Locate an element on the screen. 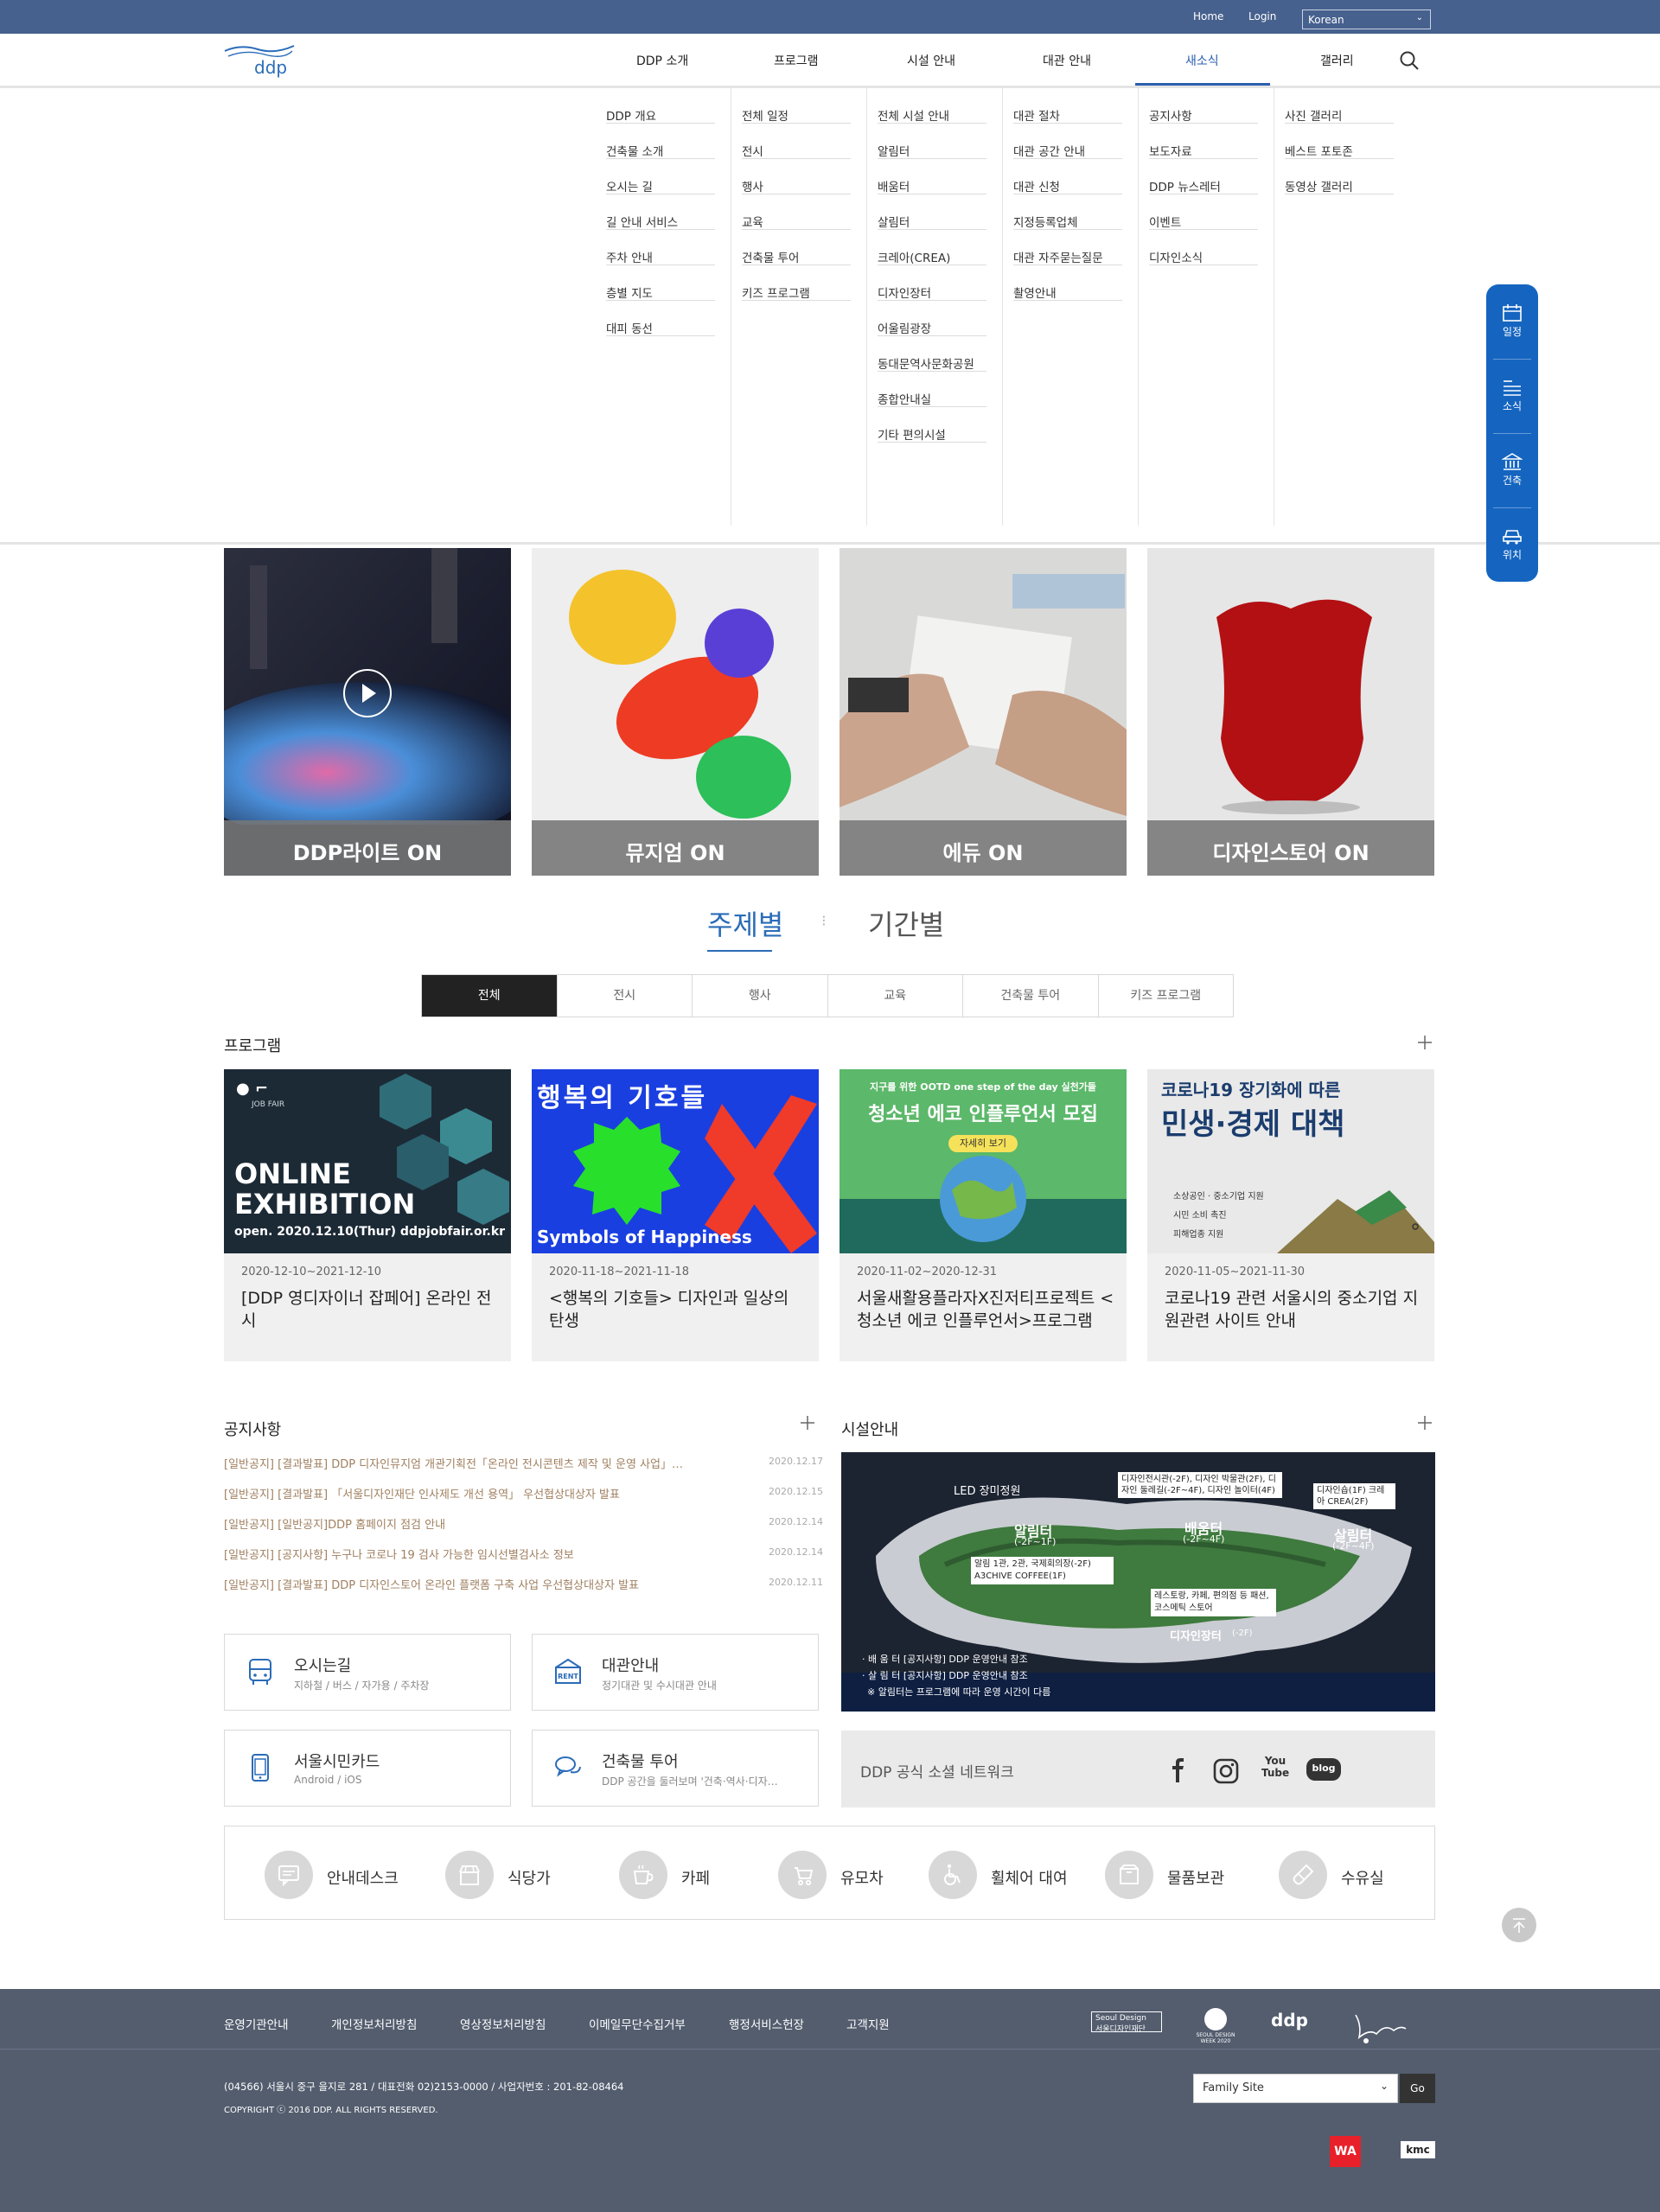  mega-item: 지정등록업체 is located at coordinates (1067, 212).